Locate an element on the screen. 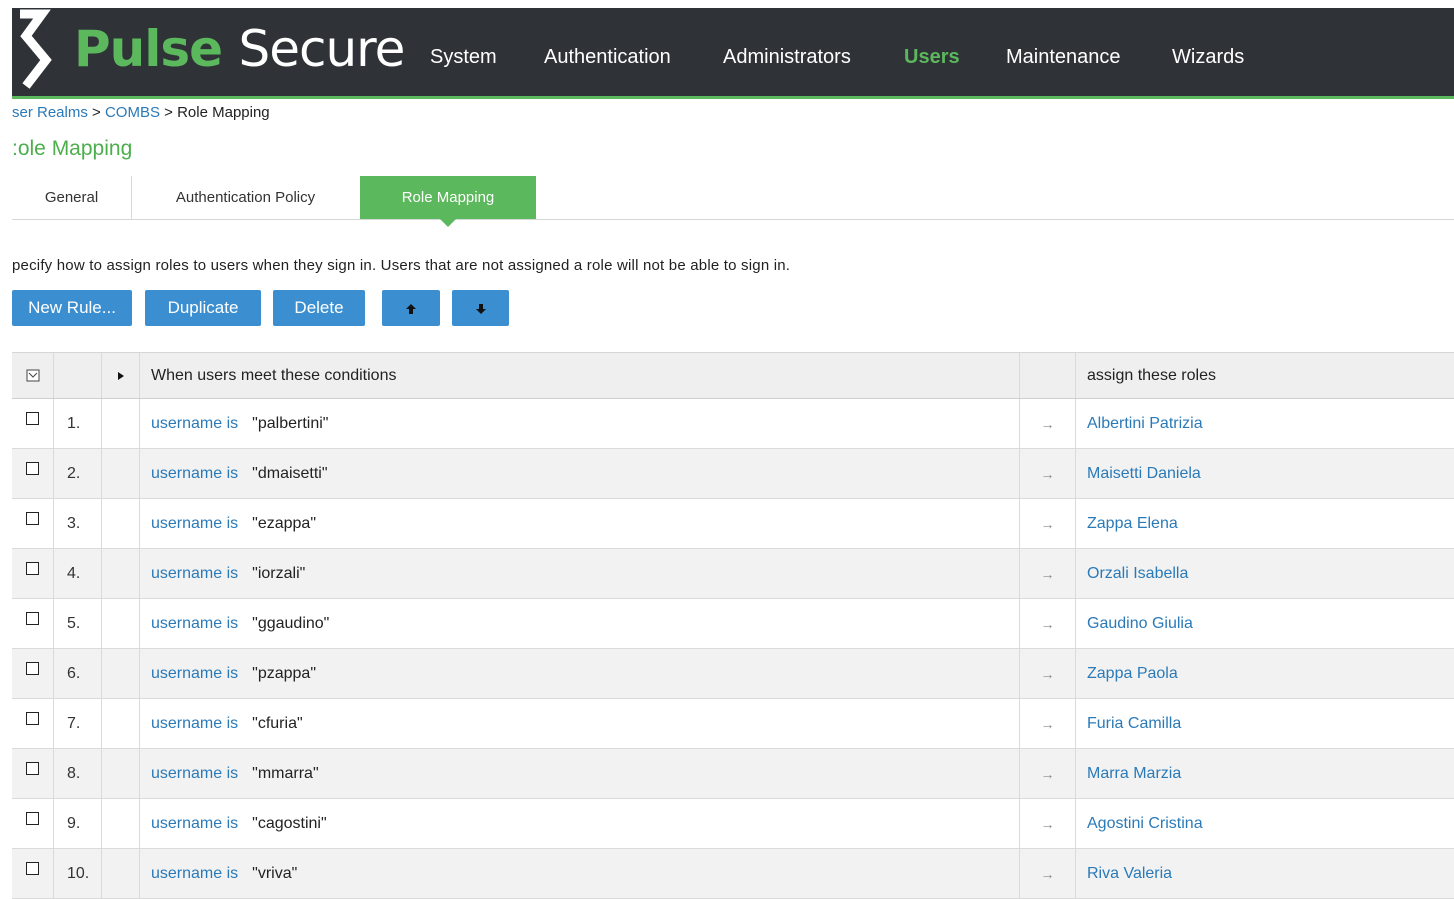 The width and height of the screenshot is (1454, 899). row-role: Riva Valeria is located at coordinates (1265, 873).